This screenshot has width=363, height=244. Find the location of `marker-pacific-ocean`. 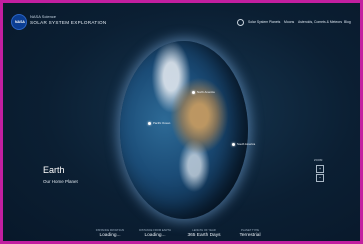

marker-pacific-ocean is located at coordinates (149, 123).